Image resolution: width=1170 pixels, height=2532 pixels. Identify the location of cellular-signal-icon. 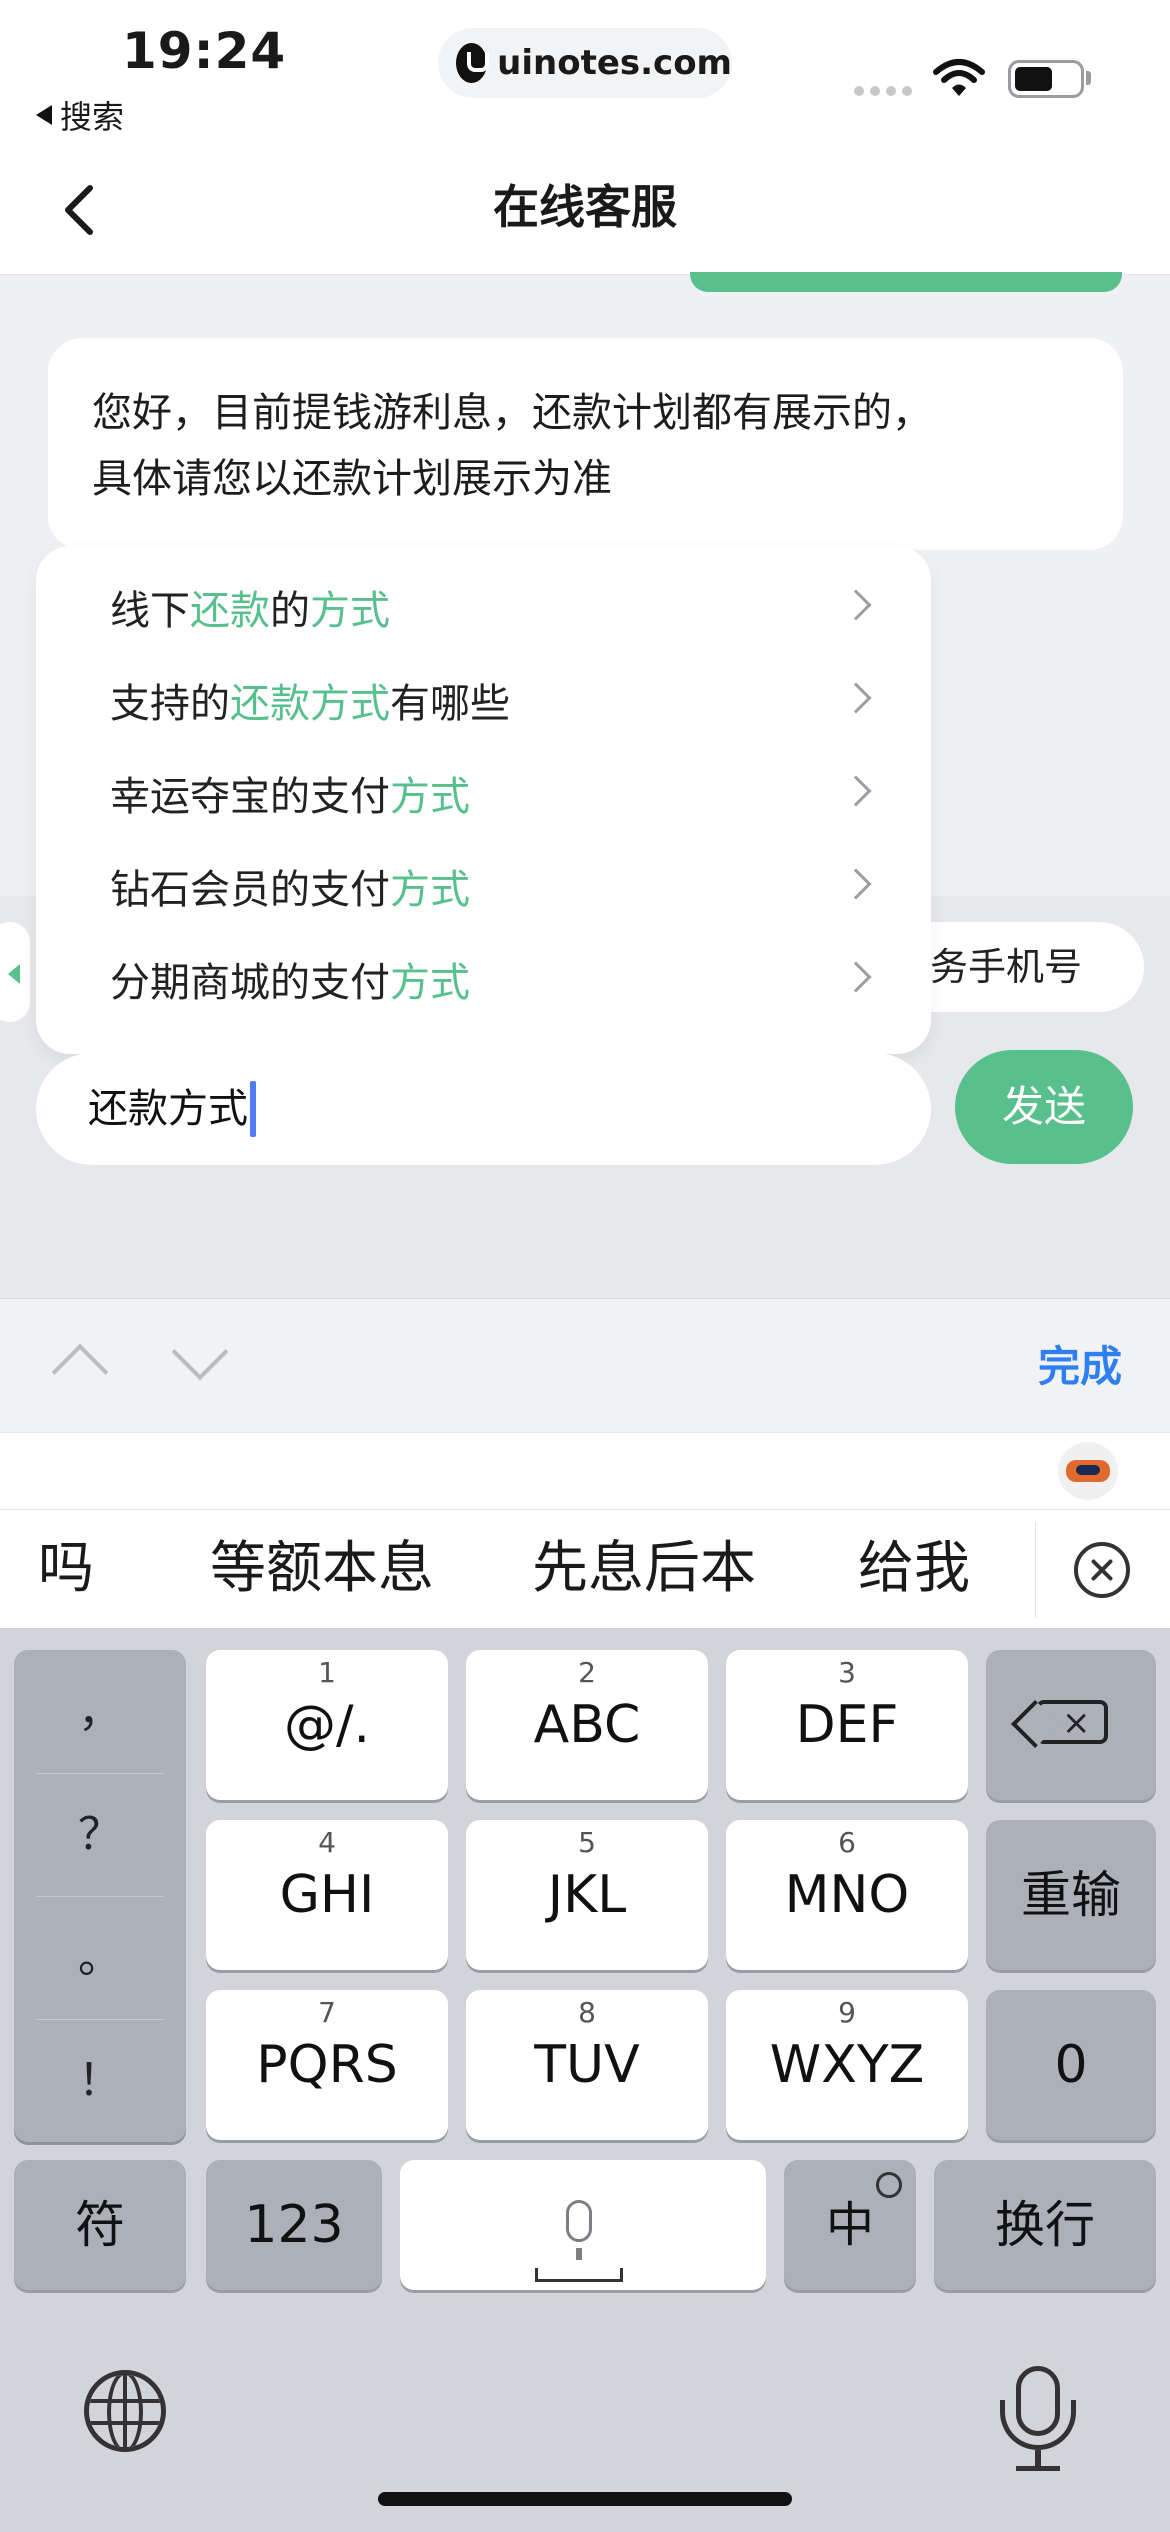
(883, 91).